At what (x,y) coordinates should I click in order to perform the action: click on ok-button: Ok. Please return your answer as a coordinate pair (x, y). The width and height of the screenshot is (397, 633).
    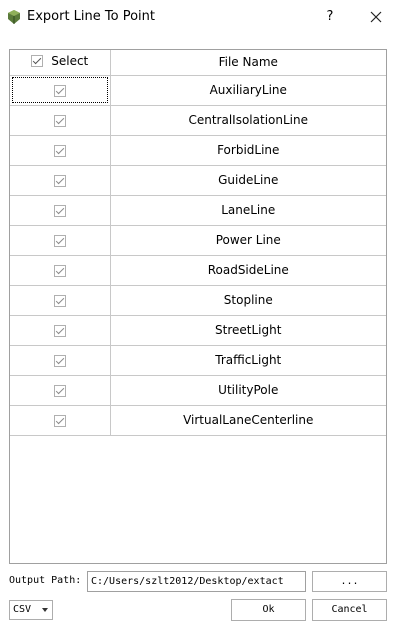
    Looking at the image, I should click on (268, 610).